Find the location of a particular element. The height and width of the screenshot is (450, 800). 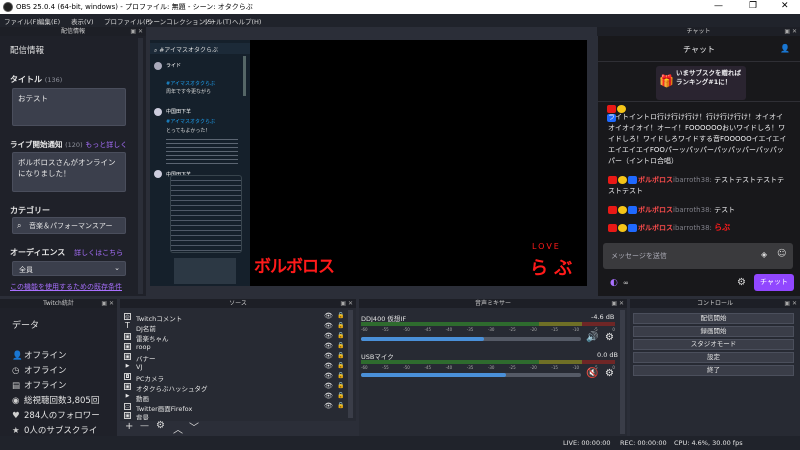

title-input: おテスト is located at coordinates (69, 107).